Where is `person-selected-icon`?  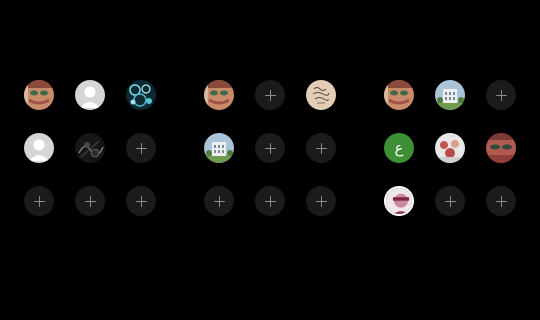 person-selected-icon is located at coordinates (399, 201).